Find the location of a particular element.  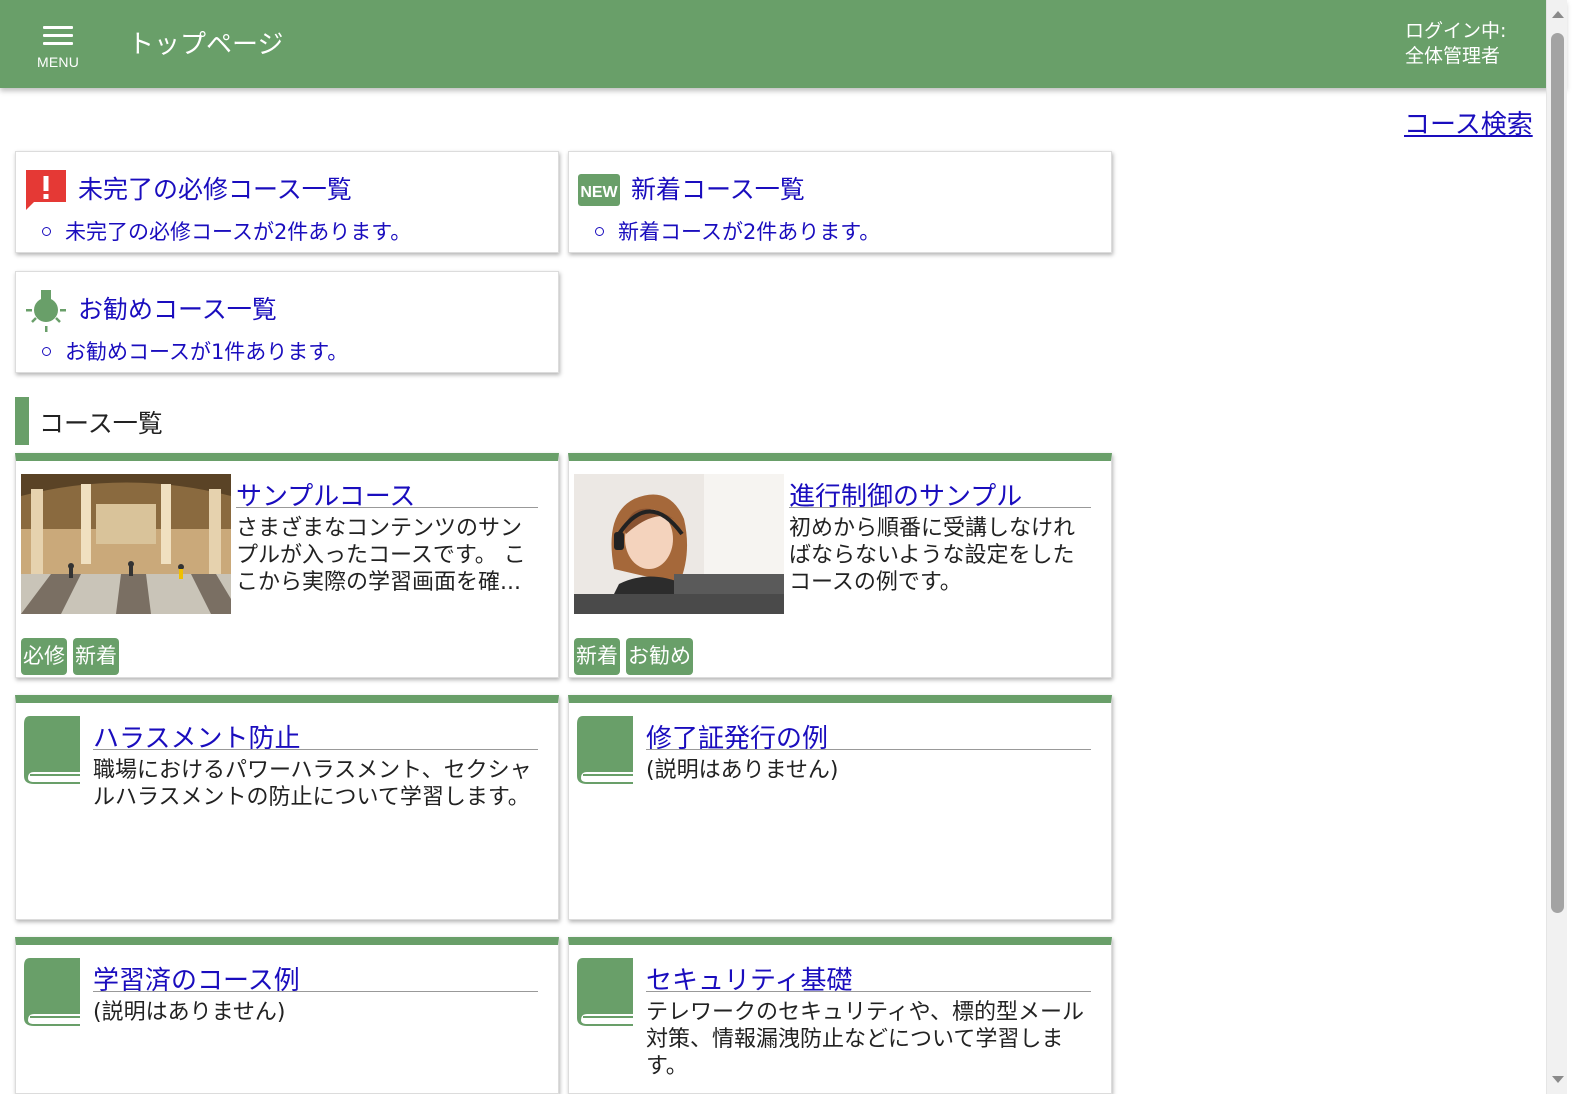

summary-item: 未完了の必修コースが2件あります。 is located at coordinates (226, 231).